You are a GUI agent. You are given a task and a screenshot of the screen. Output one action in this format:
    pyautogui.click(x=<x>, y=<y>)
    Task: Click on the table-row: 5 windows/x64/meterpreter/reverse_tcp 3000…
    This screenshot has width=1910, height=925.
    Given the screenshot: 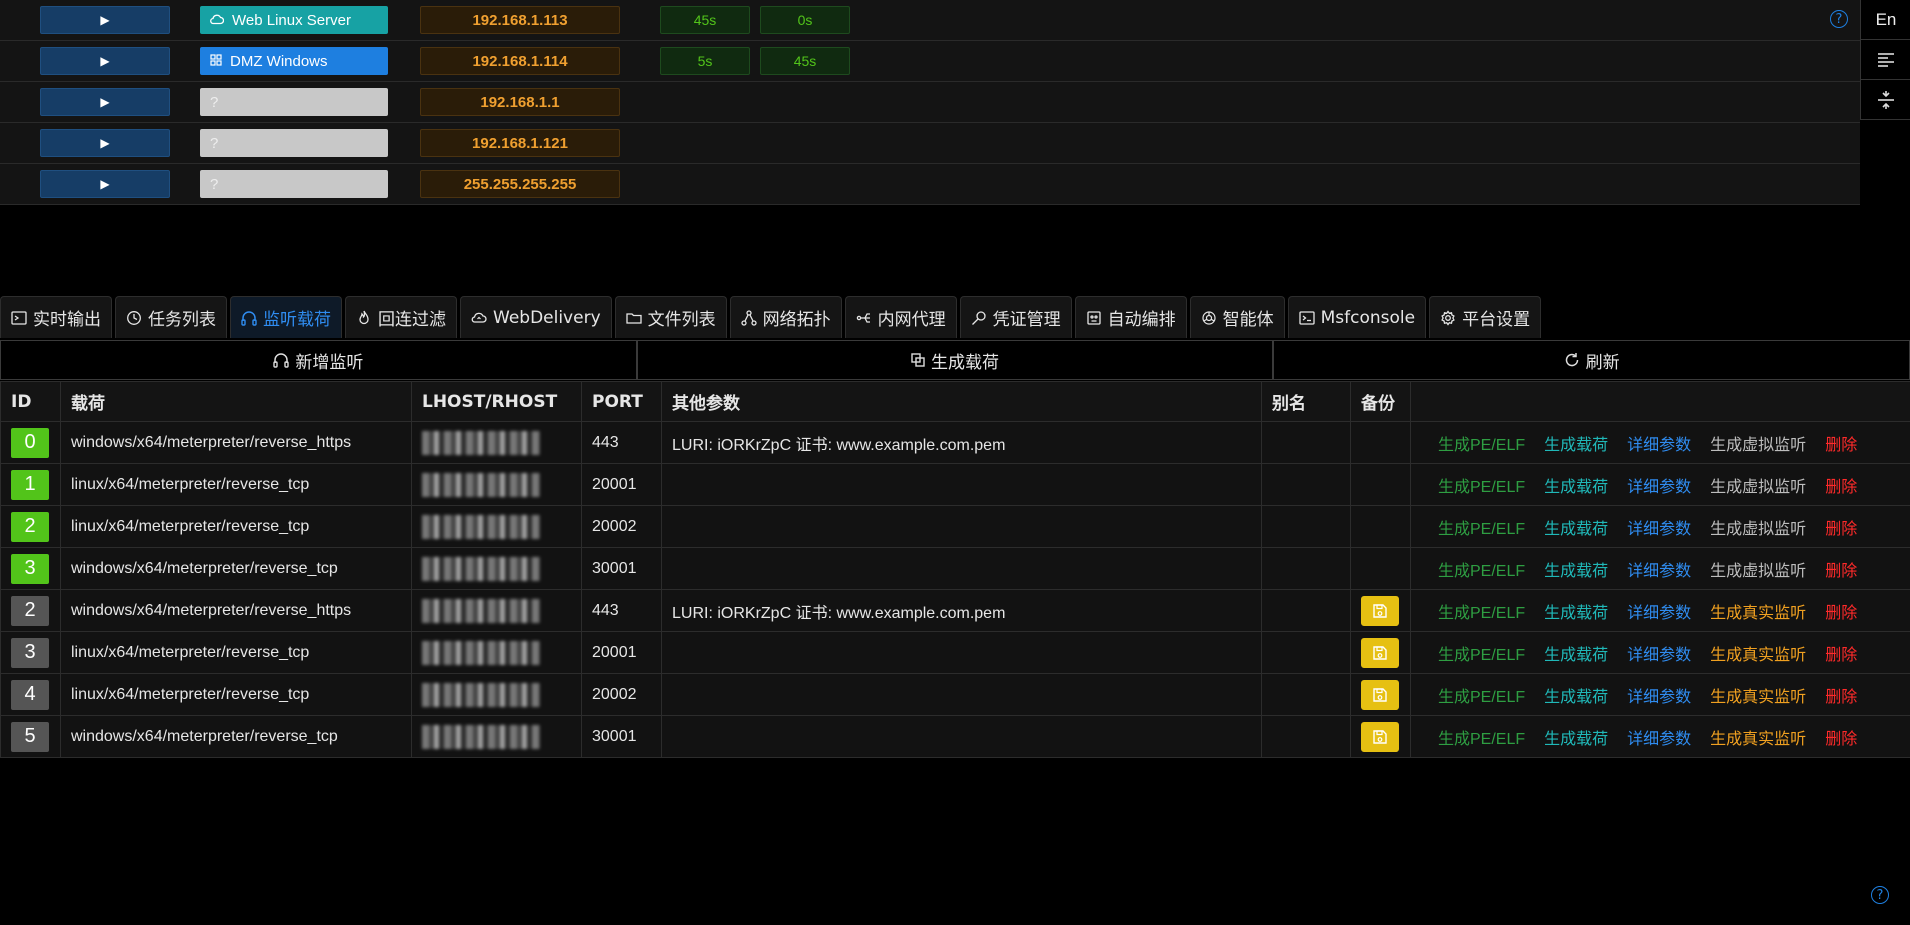 What is the action you would take?
    pyautogui.click(x=955, y=736)
    